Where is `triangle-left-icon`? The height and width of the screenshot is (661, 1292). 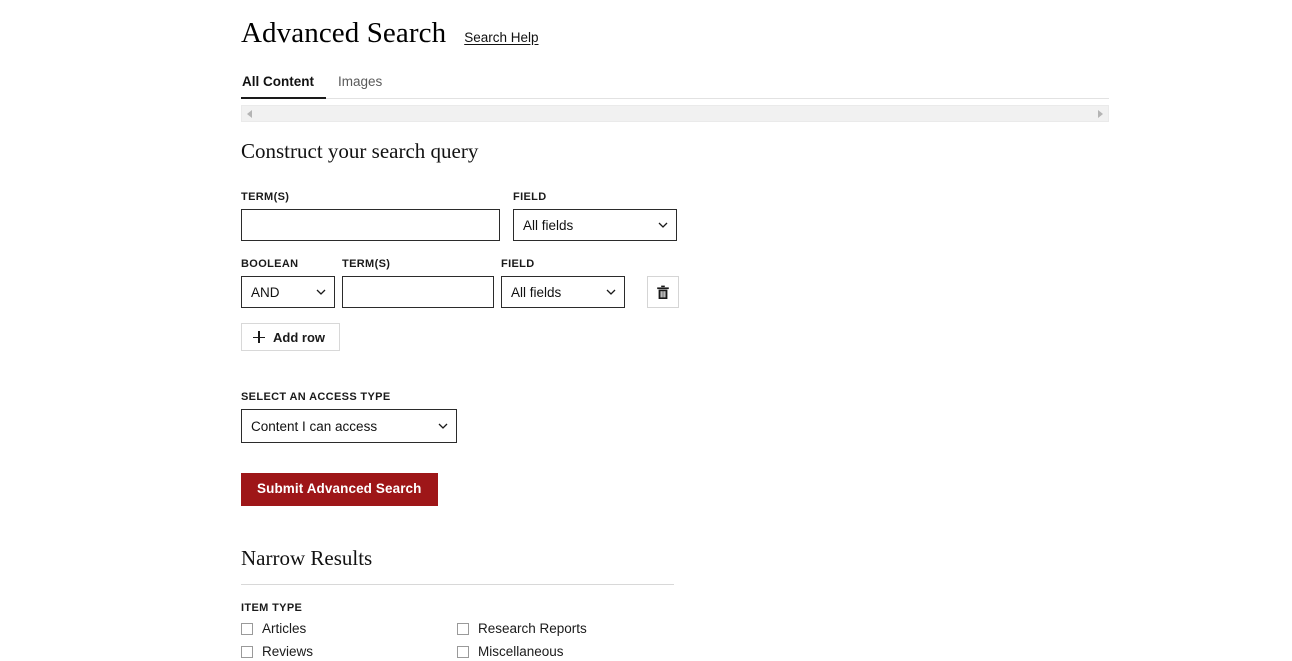
triangle-left-icon is located at coordinates (249, 113).